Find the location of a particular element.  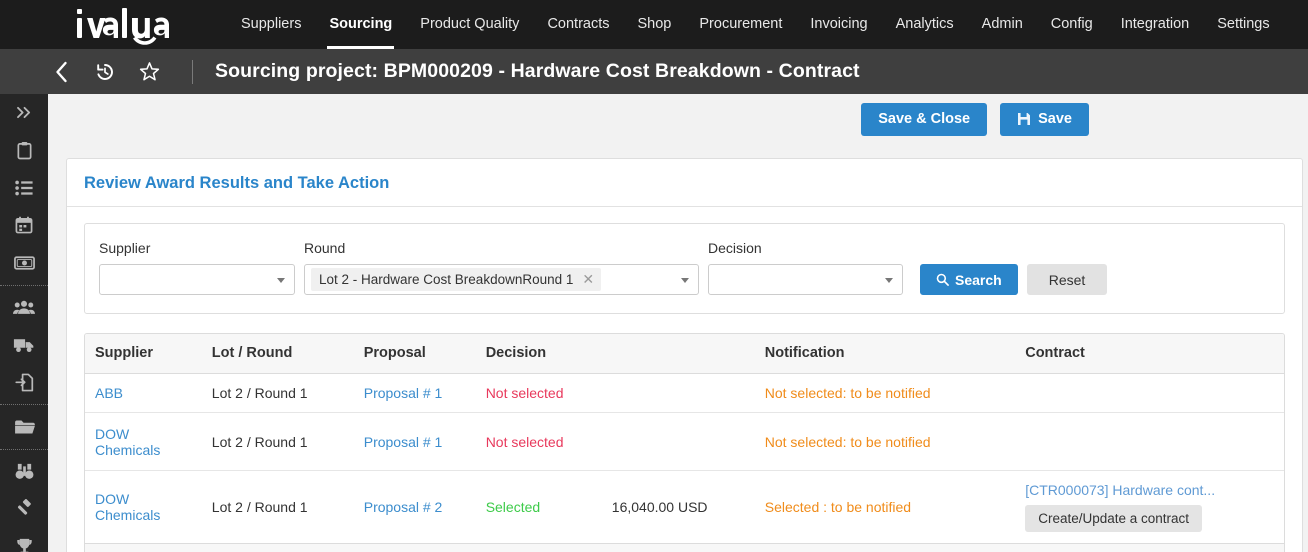

left-rail is located at coordinates (24, 323).